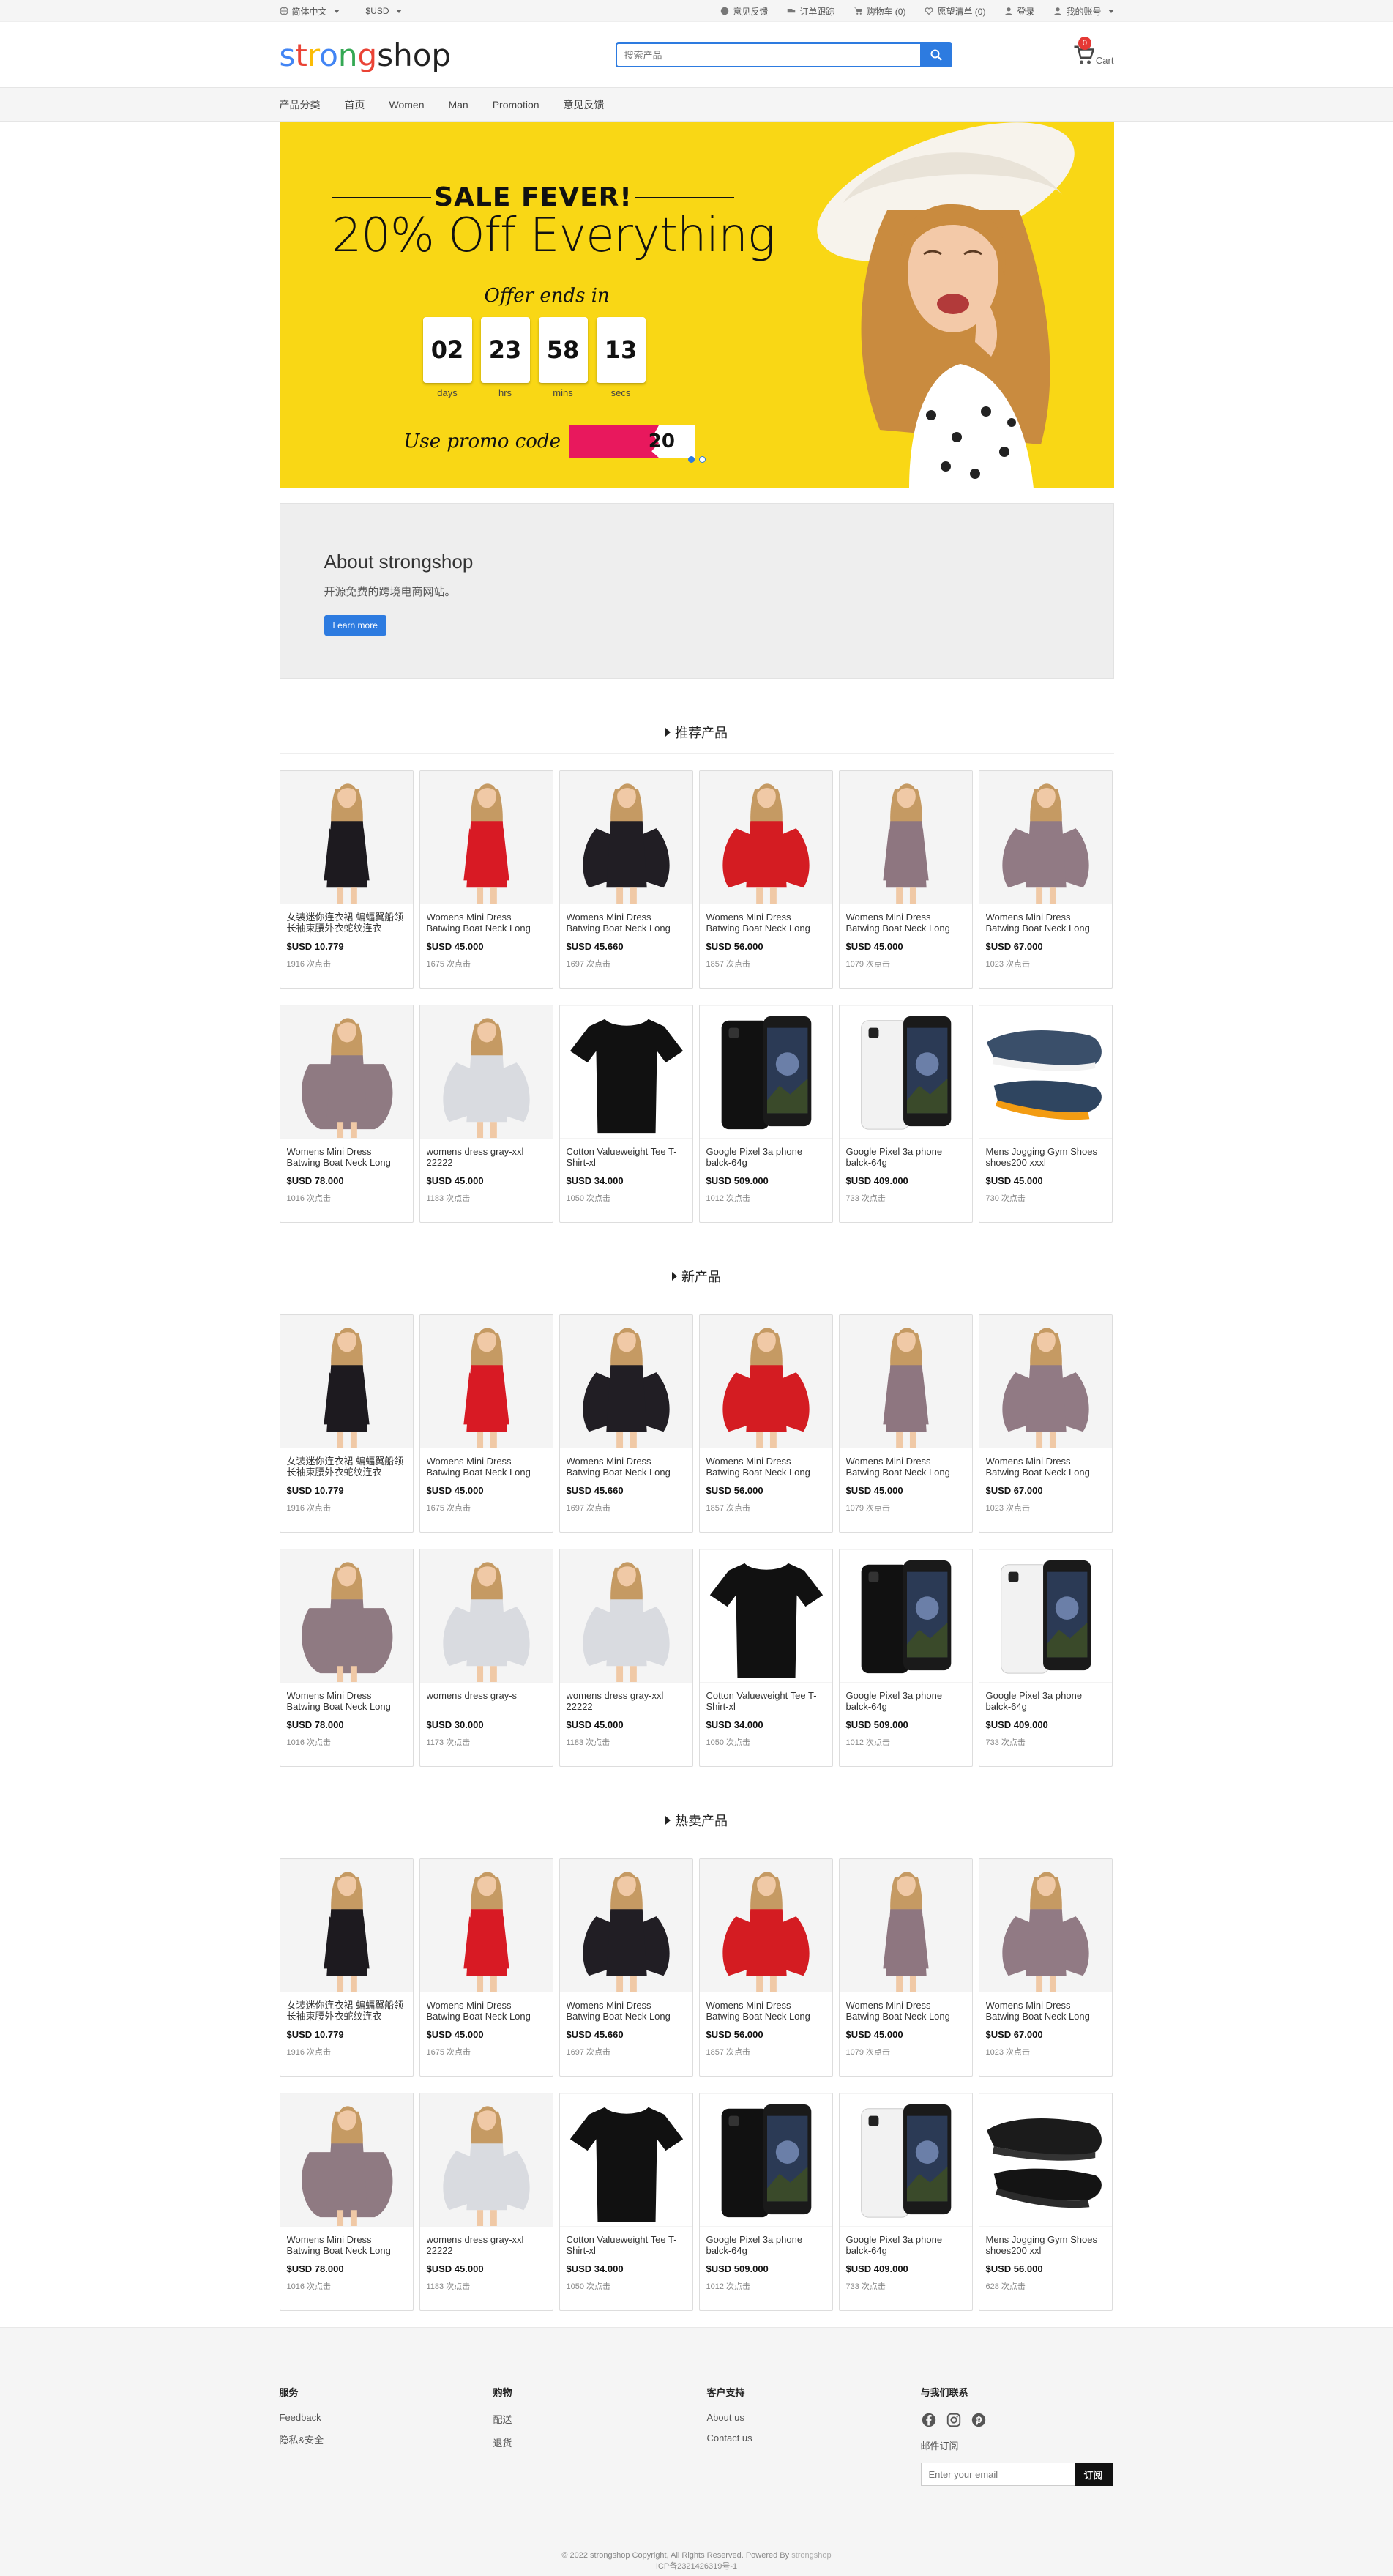  What do you see at coordinates (355, 104) in the screenshot?
I see `nav-item-home: 首页` at bounding box center [355, 104].